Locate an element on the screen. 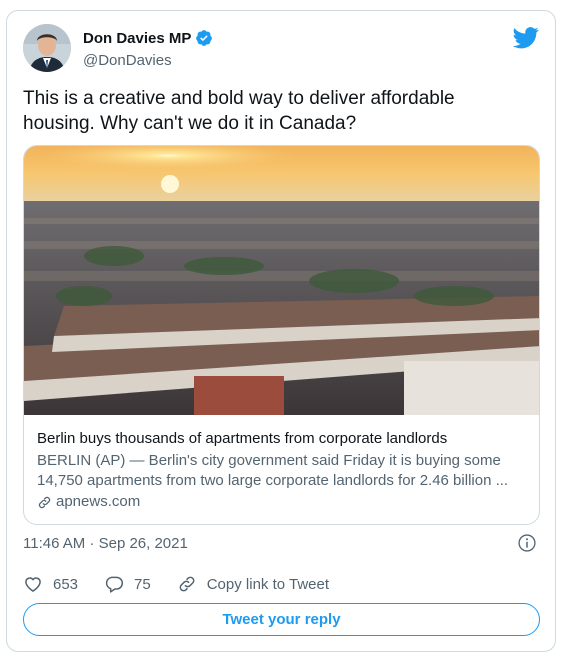  author-name: Don Davies MP is located at coordinates (148, 38).